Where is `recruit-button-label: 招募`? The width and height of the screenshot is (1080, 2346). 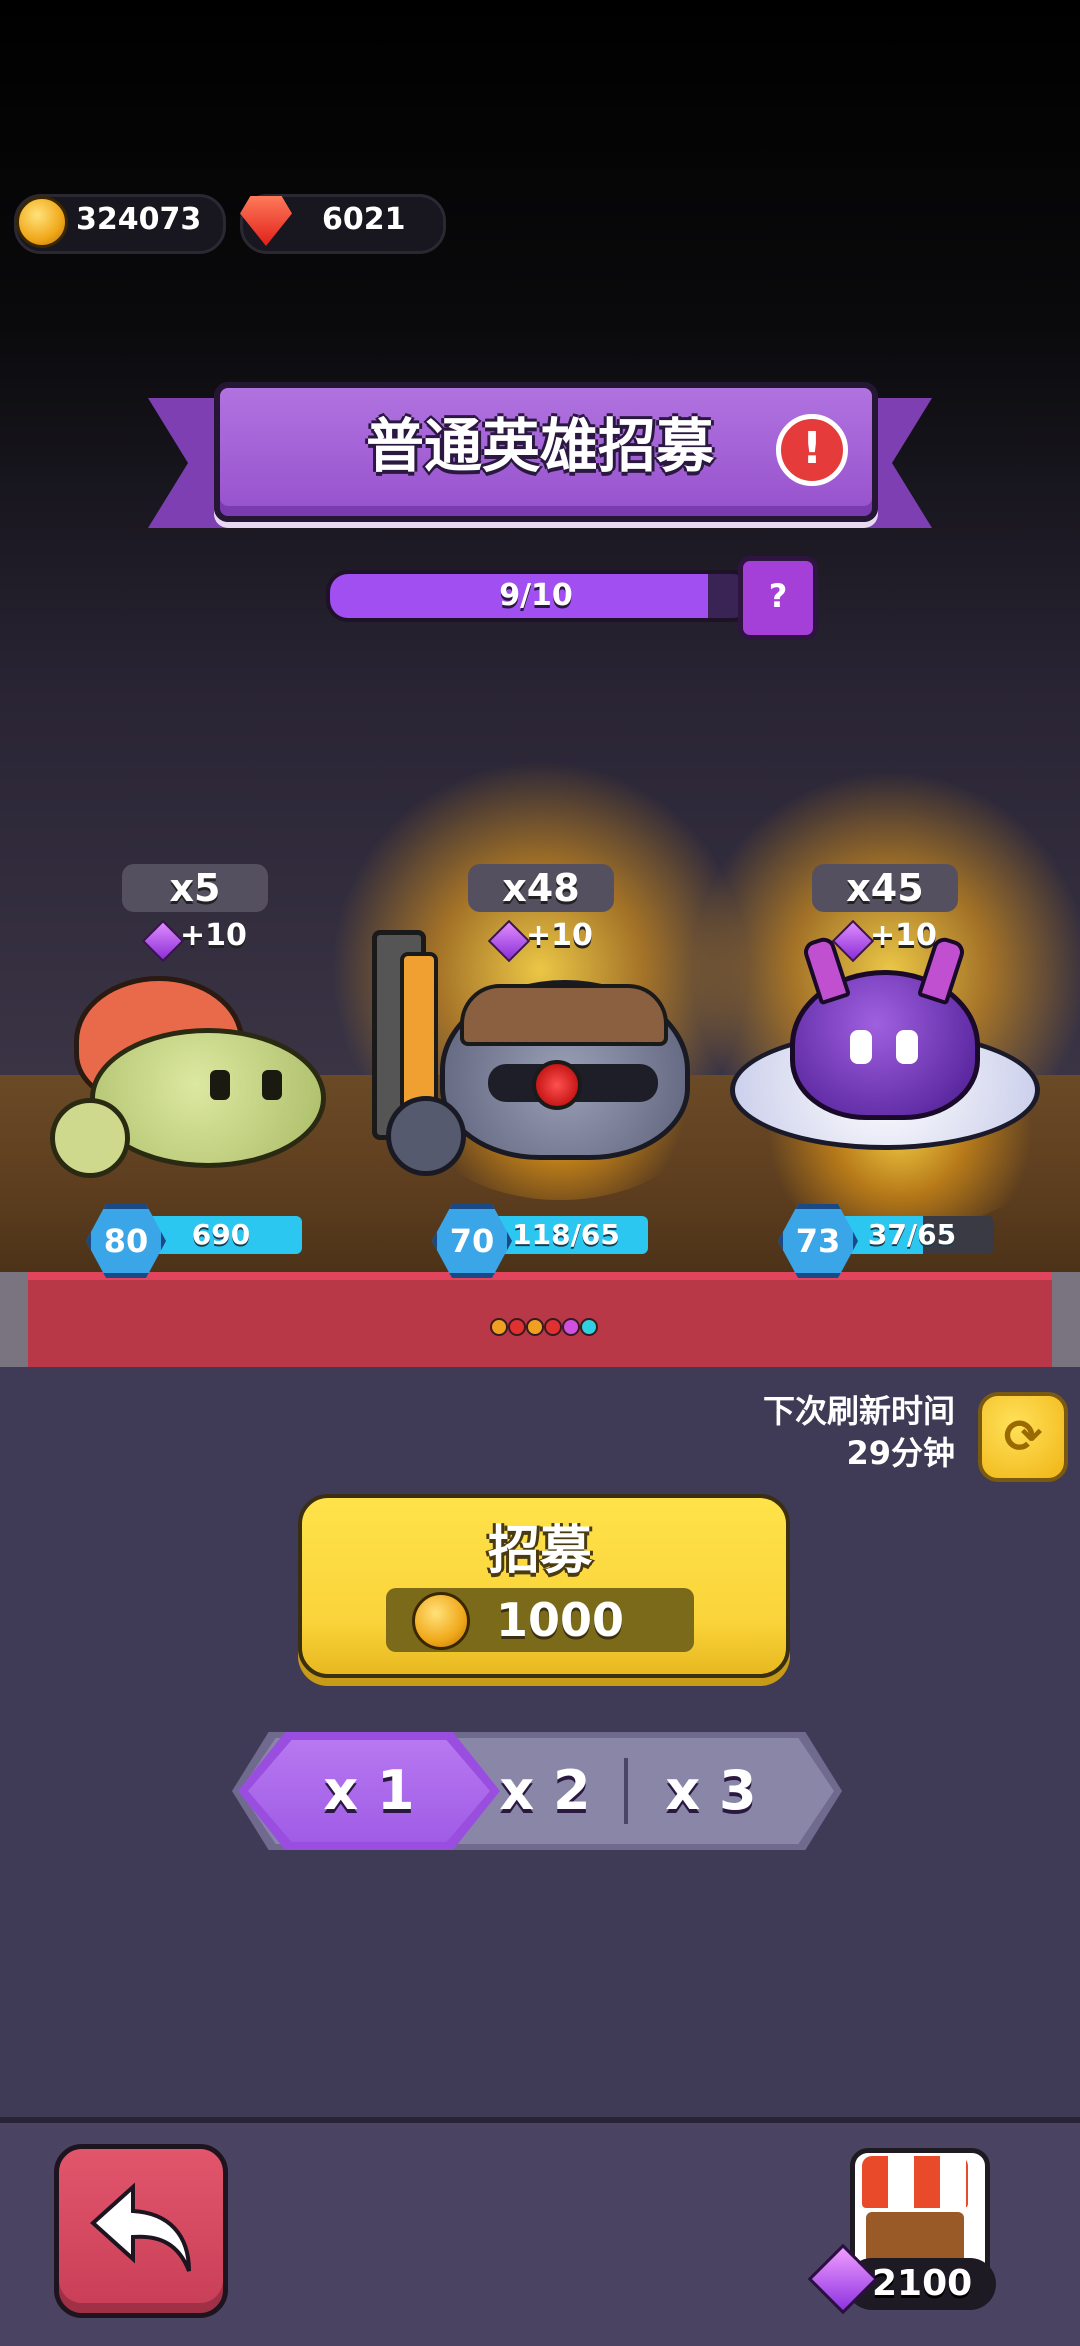
recruit-button-label: 招募 is located at coordinates (539, 1551).